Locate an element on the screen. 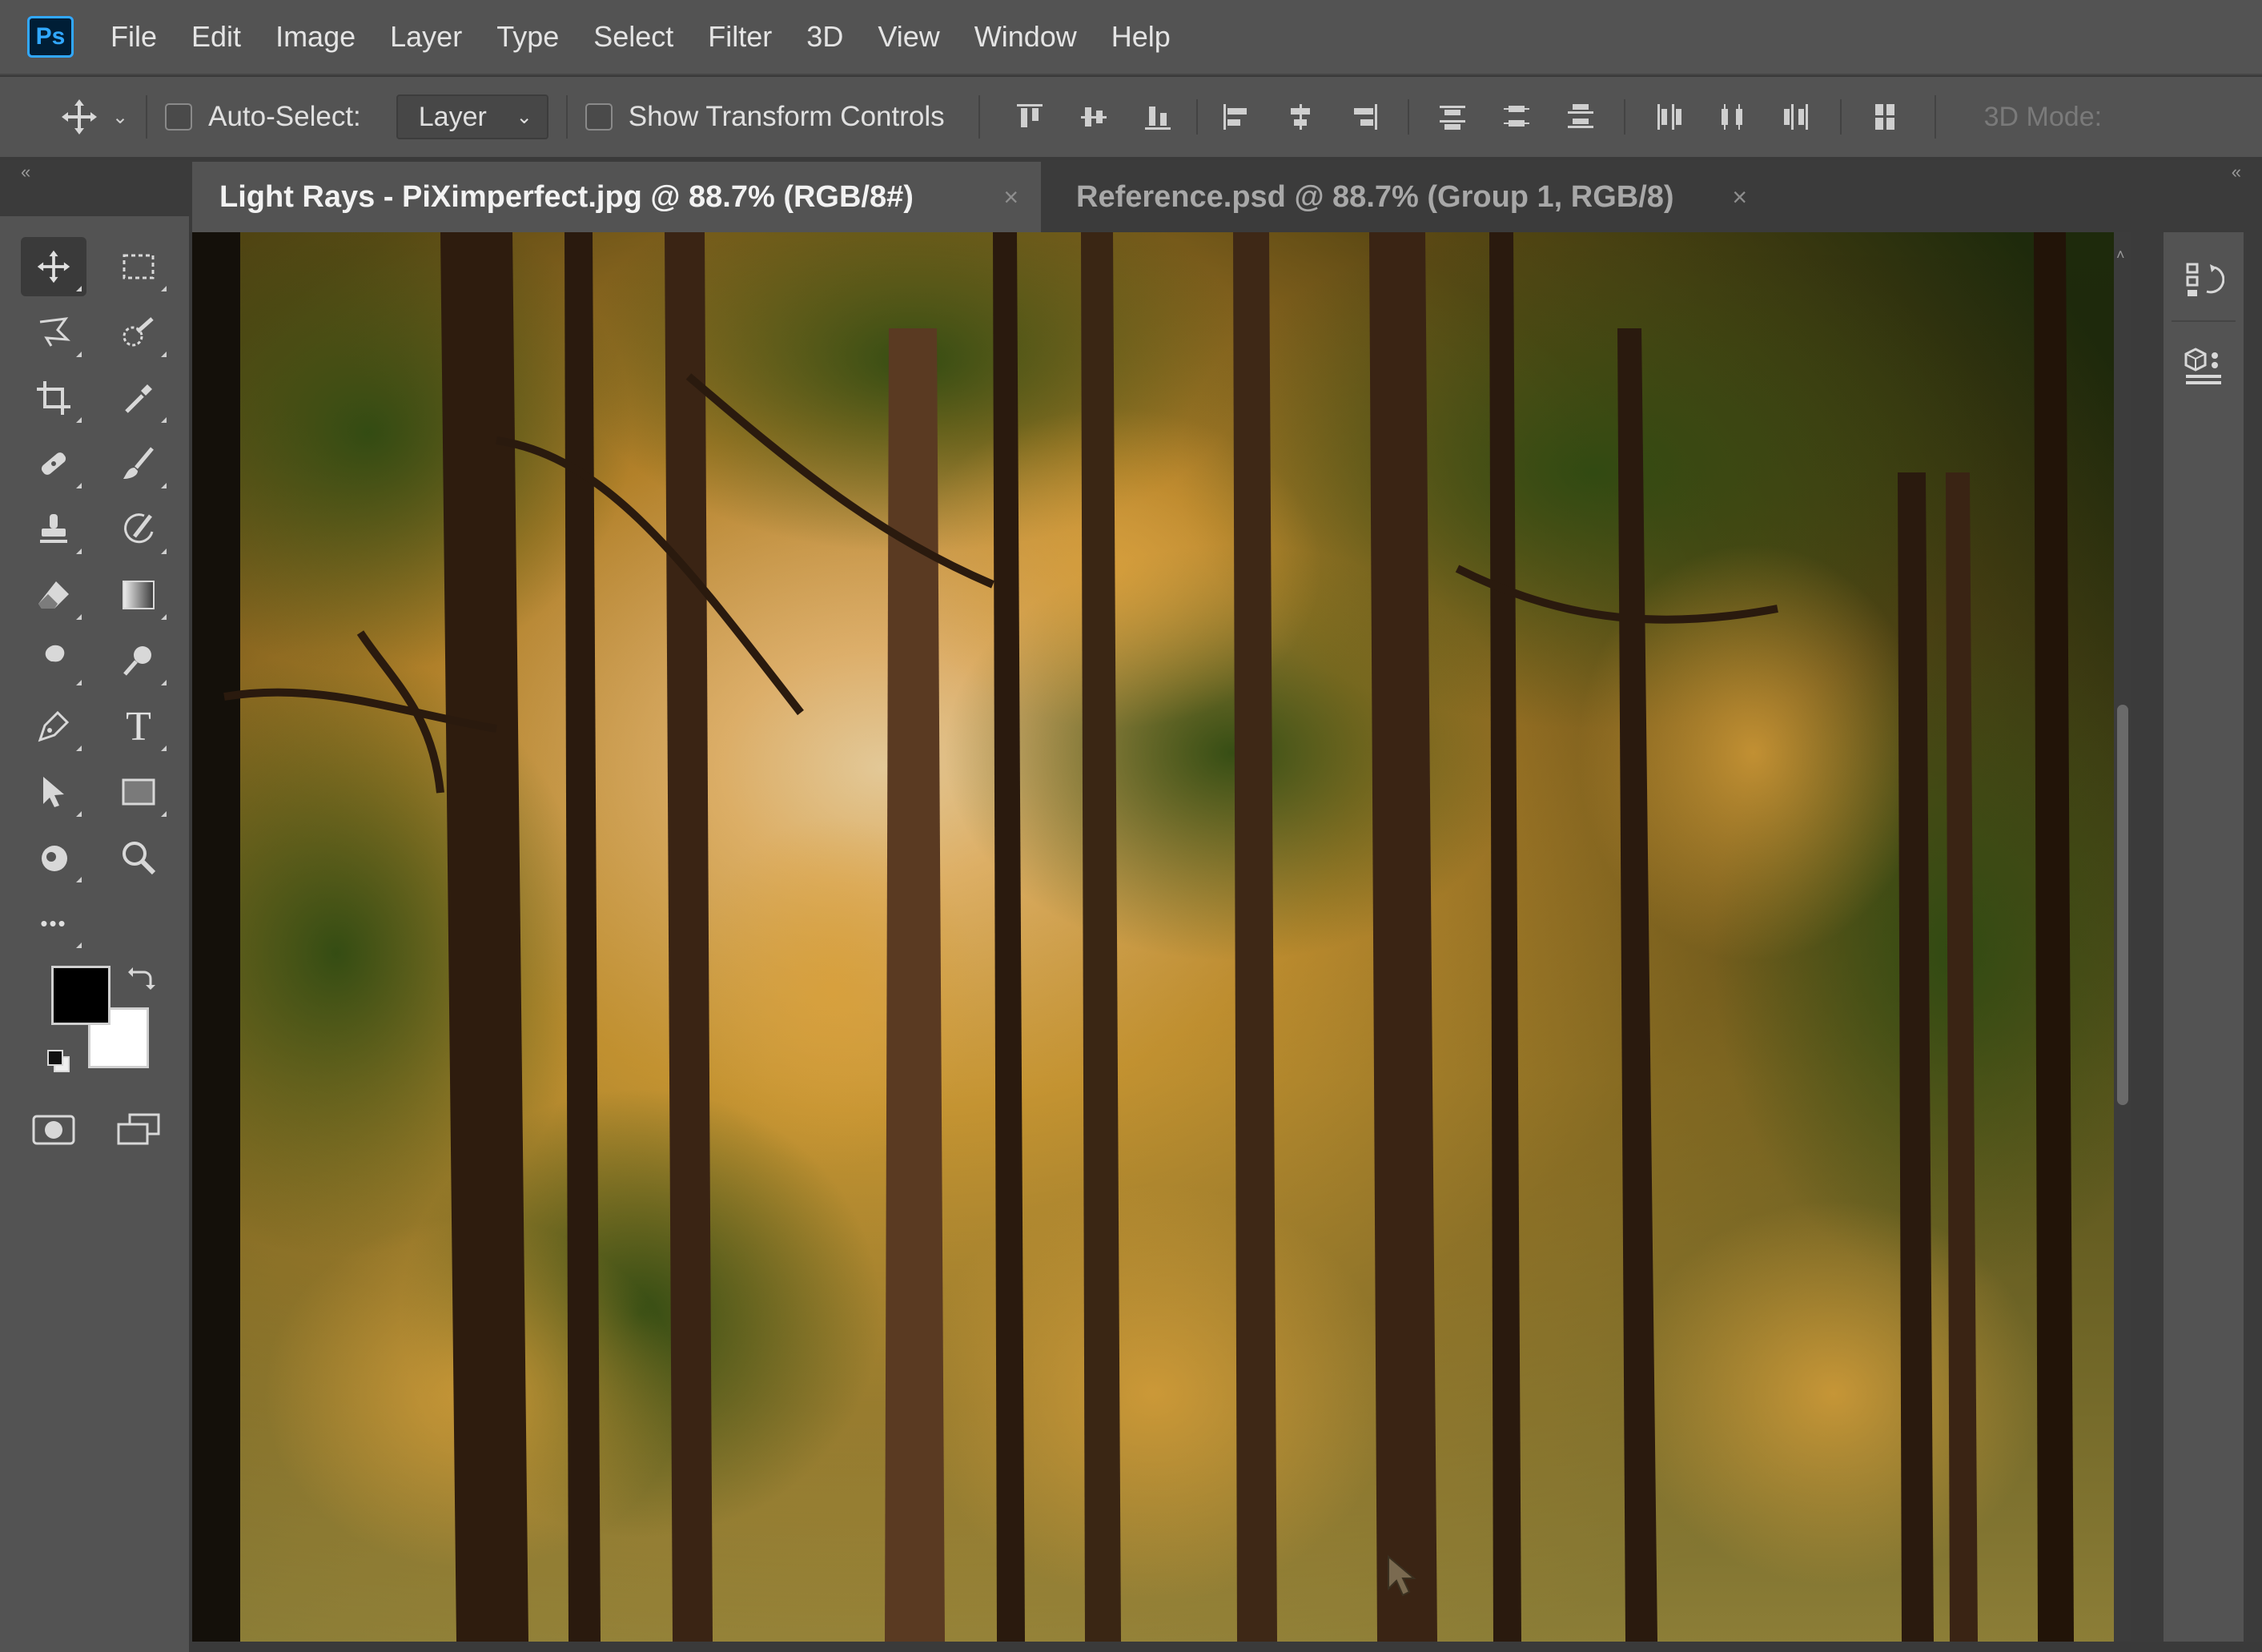 The width and height of the screenshot is (2262, 1652). right-panel-dock is located at coordinates (2196, 937).